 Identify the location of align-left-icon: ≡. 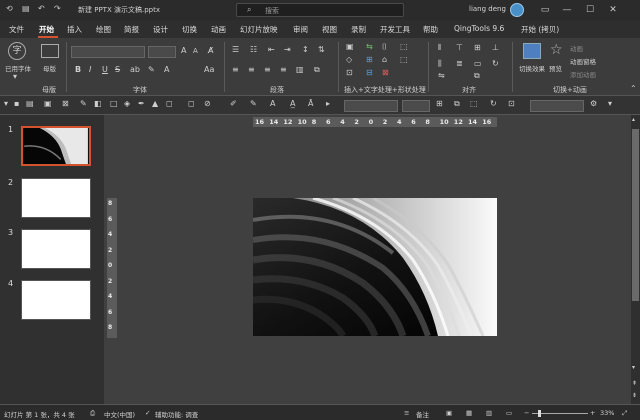
(235, 70).